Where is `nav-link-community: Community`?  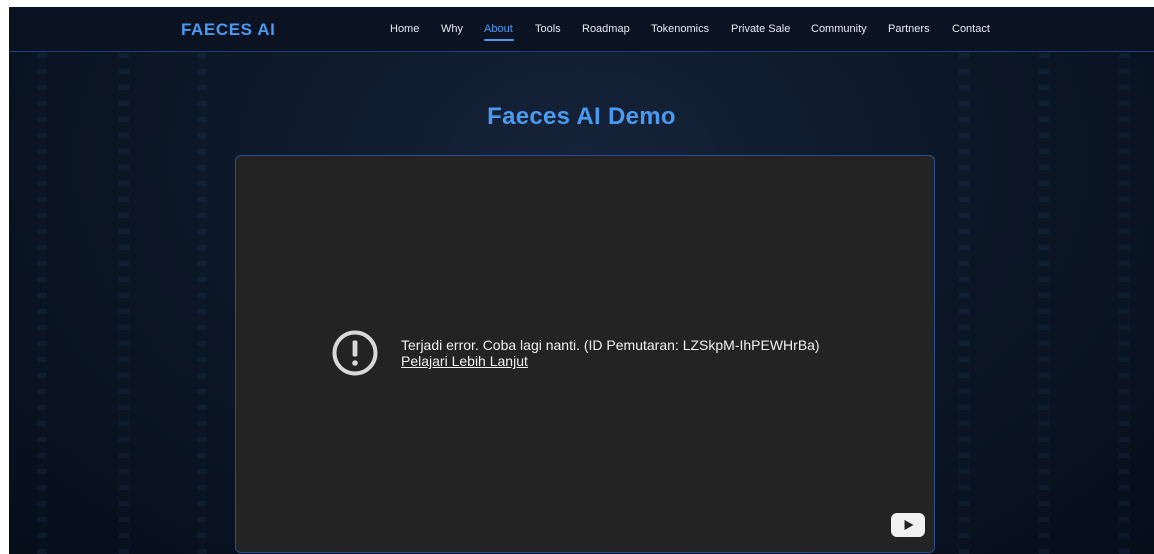 nav-link-community: Community is located at coordinates (839, 29).